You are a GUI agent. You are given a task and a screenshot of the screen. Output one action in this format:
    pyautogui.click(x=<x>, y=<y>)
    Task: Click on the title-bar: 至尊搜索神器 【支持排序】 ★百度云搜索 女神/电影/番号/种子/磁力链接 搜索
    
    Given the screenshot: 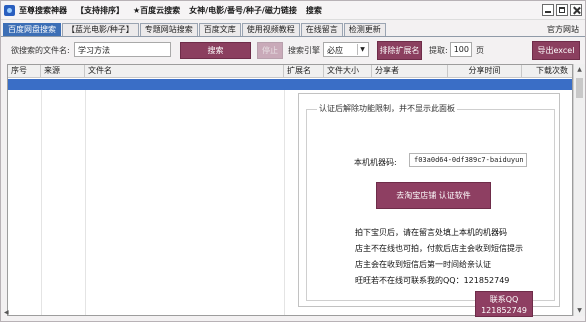 What is the action you would take?
    pyautogui.click(x=293, y=10)
    